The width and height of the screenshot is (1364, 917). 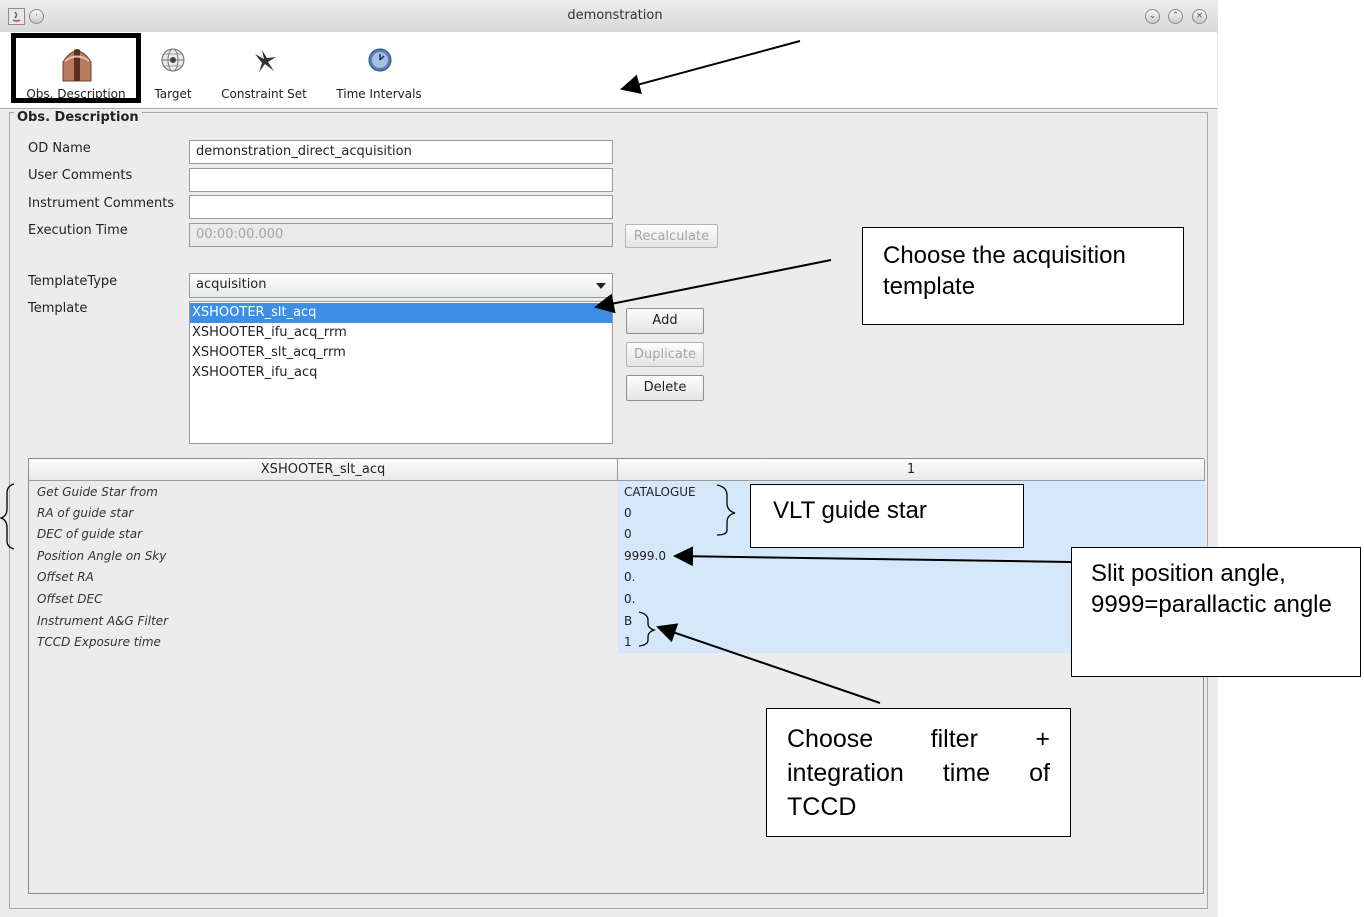 What do you see at coordinates (726, 510) in the screenshot?
I see `guide-star-brace` at bounding box center [726, 510].